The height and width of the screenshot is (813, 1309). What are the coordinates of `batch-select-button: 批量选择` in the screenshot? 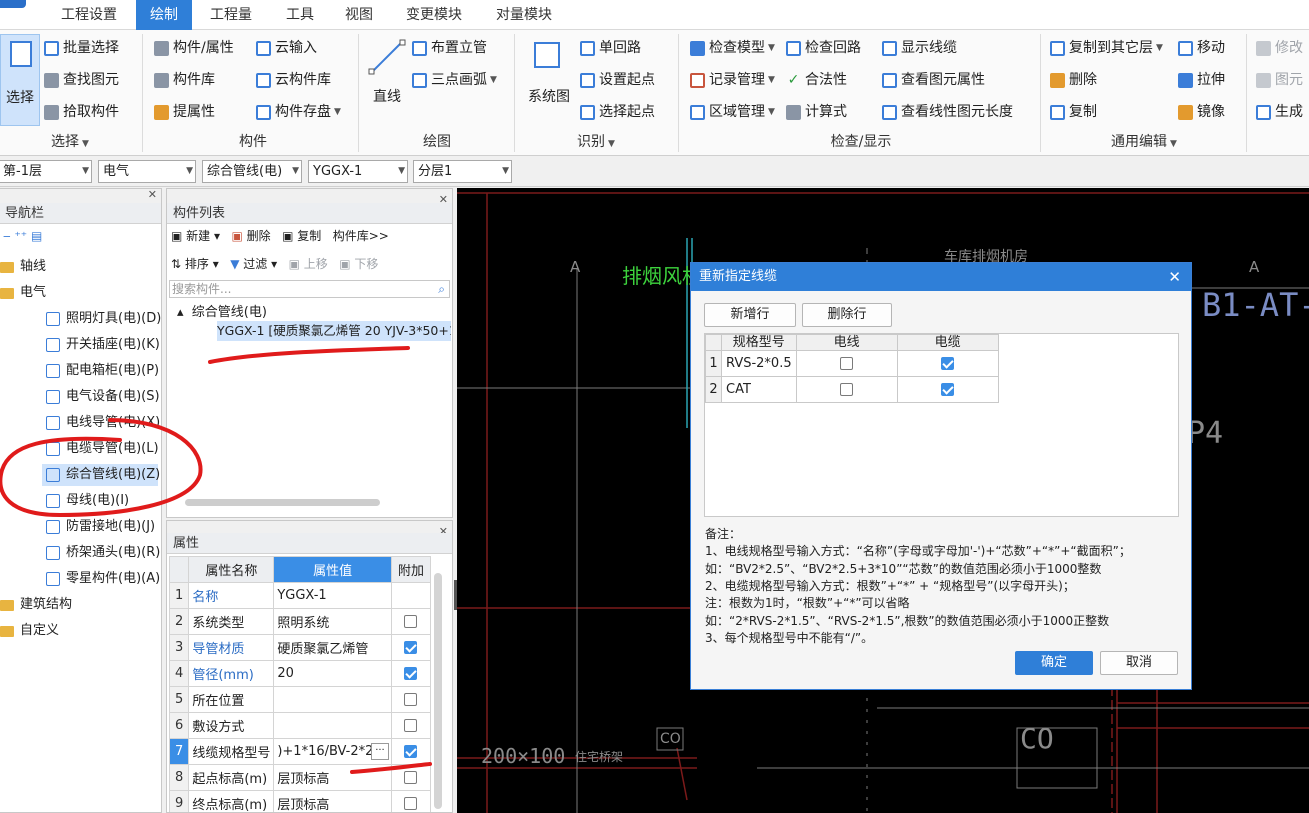 It's located at (81, 48).